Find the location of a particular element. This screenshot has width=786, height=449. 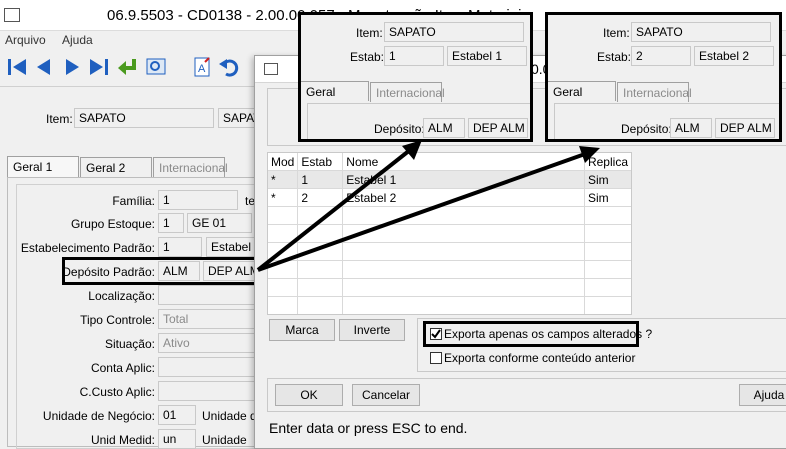

situacao-label: Situação: is located at coordinates (129, 344).